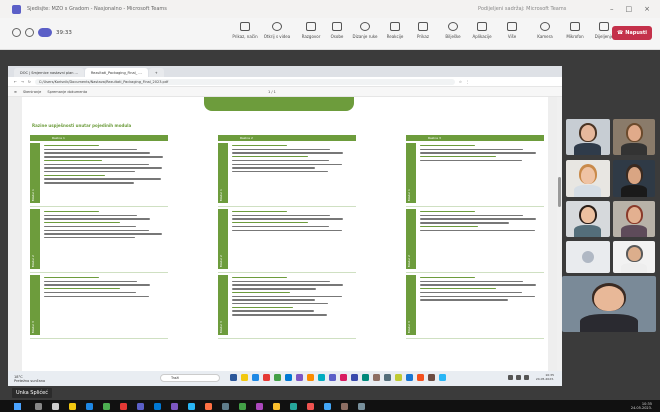 Image resolution: width=660 pixels, height=412 pixels. I want to click on star-icon: ☆, so click(460, 82).